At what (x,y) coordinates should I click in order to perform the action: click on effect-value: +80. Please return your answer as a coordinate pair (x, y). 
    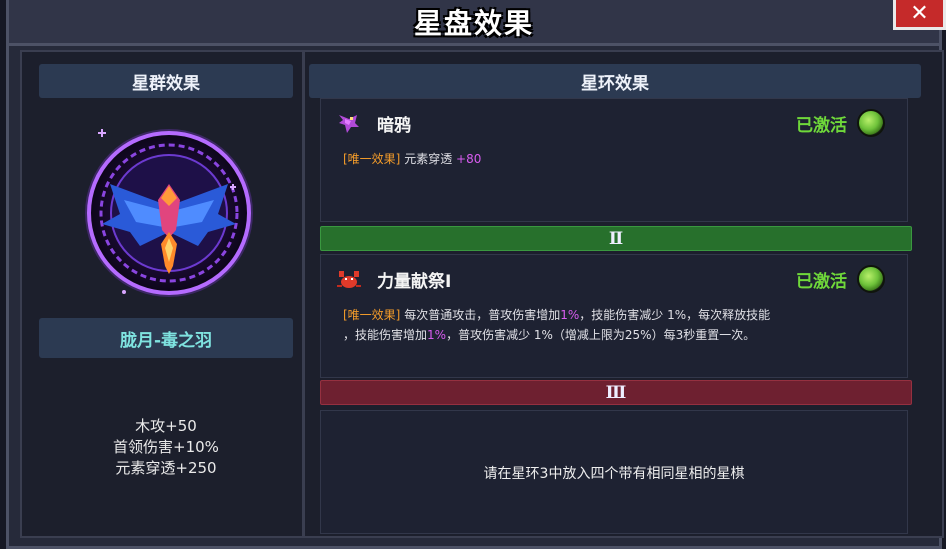
    Looking at the image, I should click on (469, 159).